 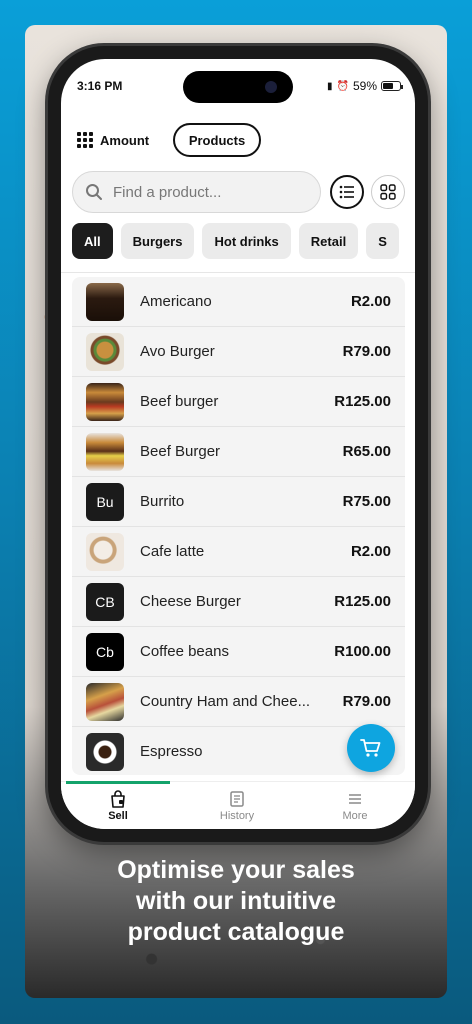 I want to click on status-right: ▮ ⏰ 59%, so click(x=365, y=86).